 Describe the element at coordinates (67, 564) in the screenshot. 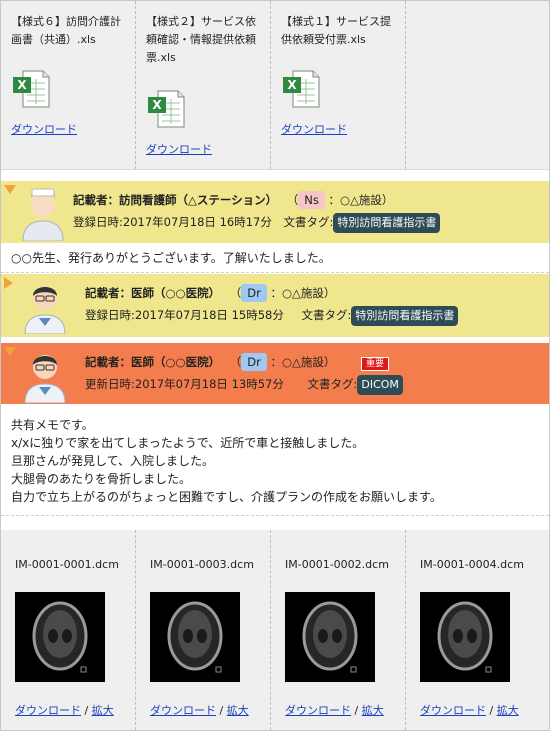

I see `dicom-file-name: IM-0001-0001.dcm` at that location.